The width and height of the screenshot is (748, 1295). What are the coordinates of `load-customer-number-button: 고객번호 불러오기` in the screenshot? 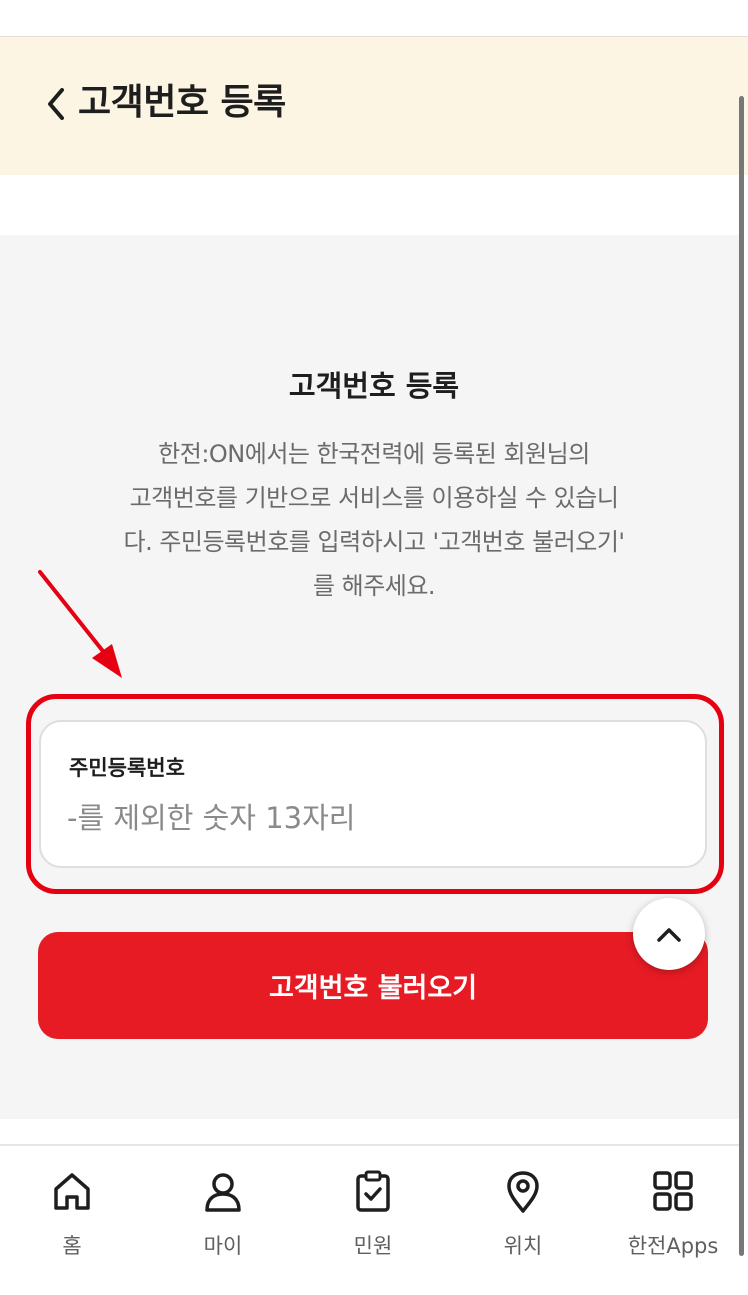 It's located at (373, 985).